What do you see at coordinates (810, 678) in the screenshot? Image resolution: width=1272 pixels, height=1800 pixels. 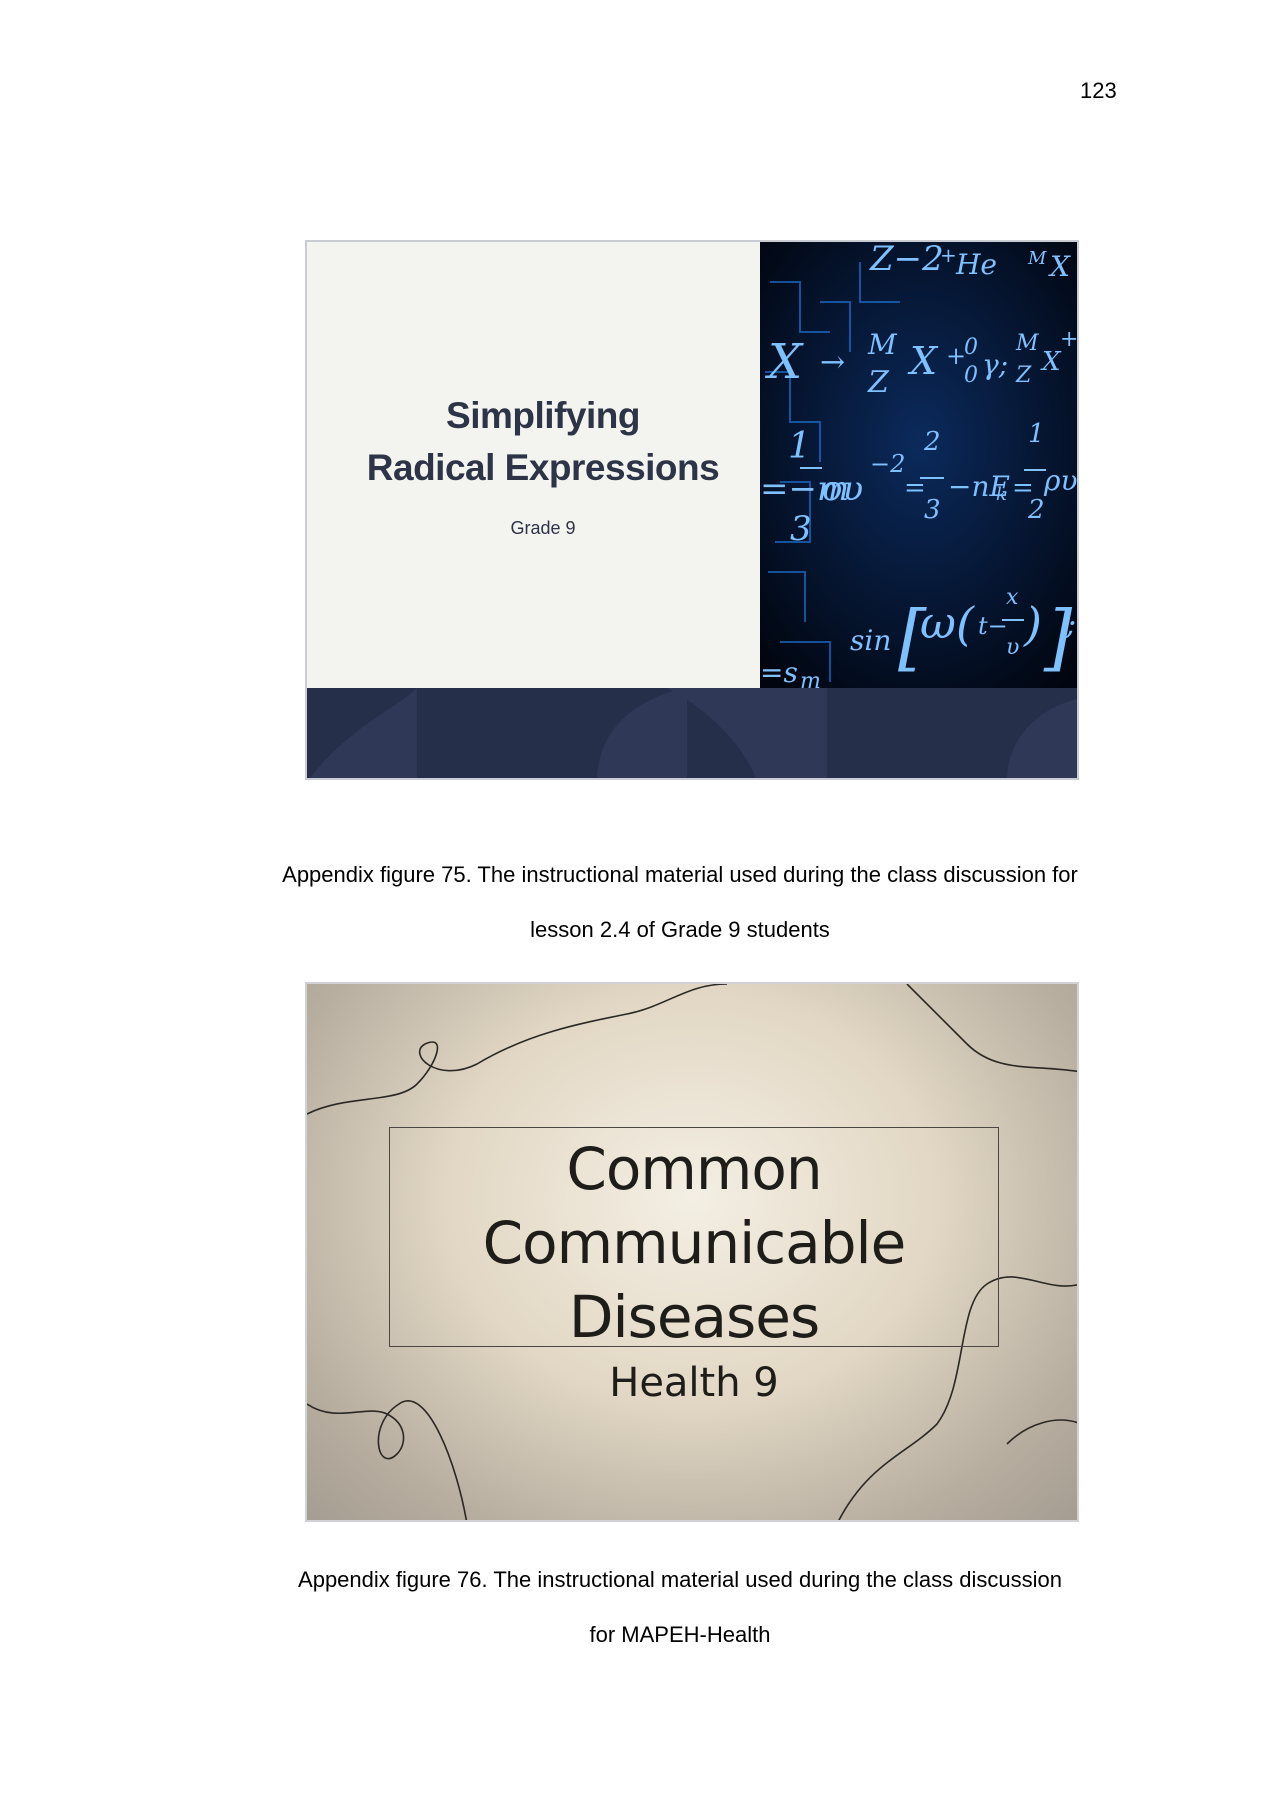 I see `svg-text: m` at bounding box center [810, 678].